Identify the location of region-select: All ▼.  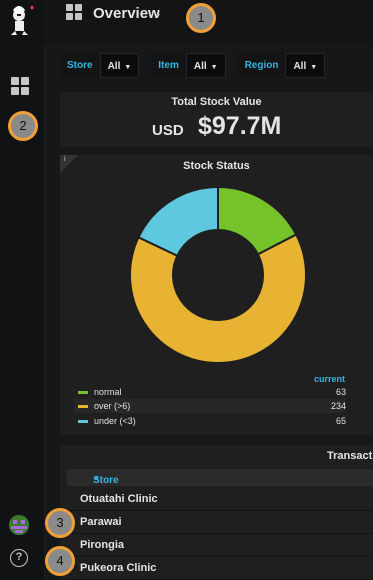
(305, 65).